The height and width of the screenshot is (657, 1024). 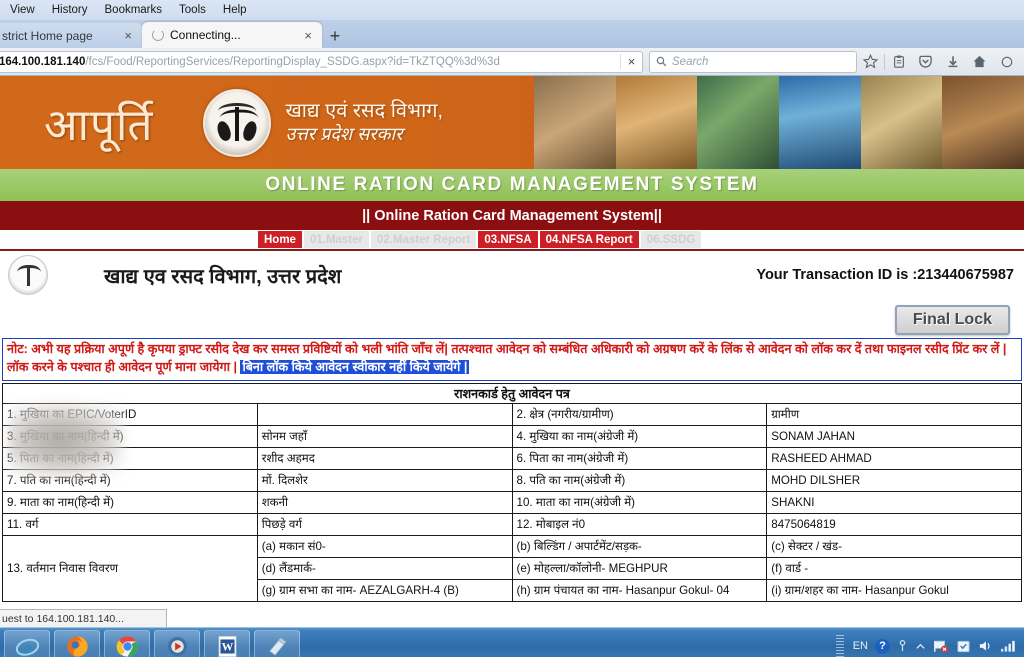 I want to click on field-label: 1. मुखिया का EPIC/VoterID, so click(x=130, y=414).